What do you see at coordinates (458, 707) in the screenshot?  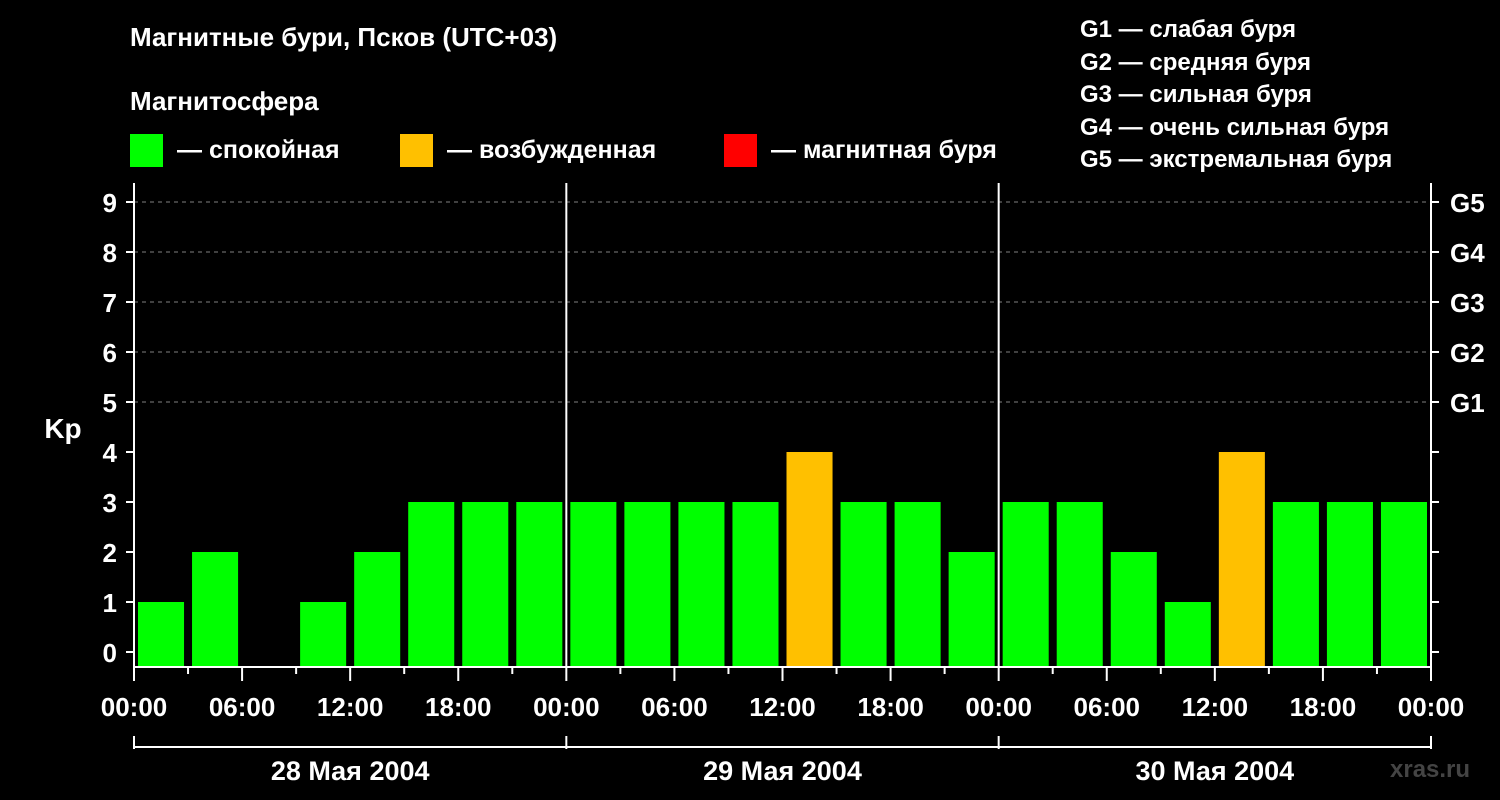 I see `xtick-label-3: 18:00` at bounding box center [458, 707].